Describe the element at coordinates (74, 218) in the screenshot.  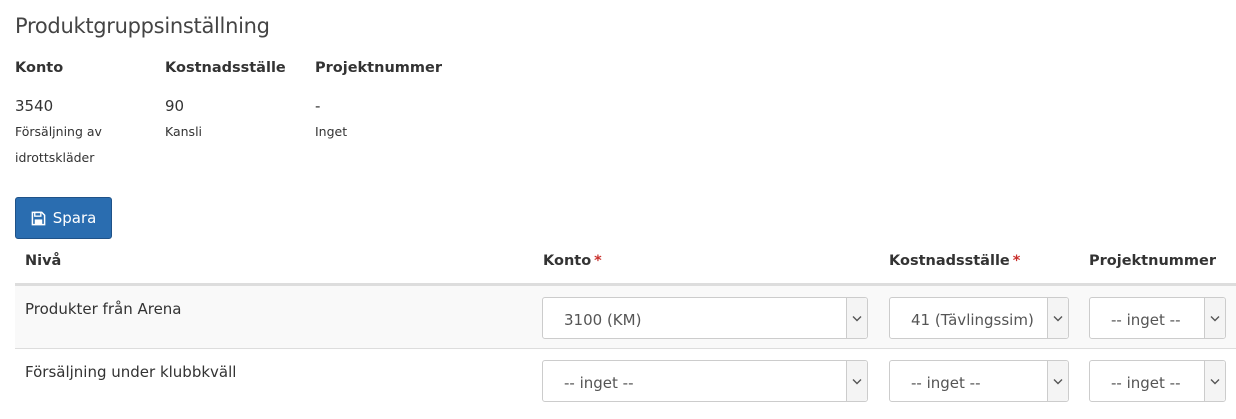
I see `save-button-label: Spara` at that location.